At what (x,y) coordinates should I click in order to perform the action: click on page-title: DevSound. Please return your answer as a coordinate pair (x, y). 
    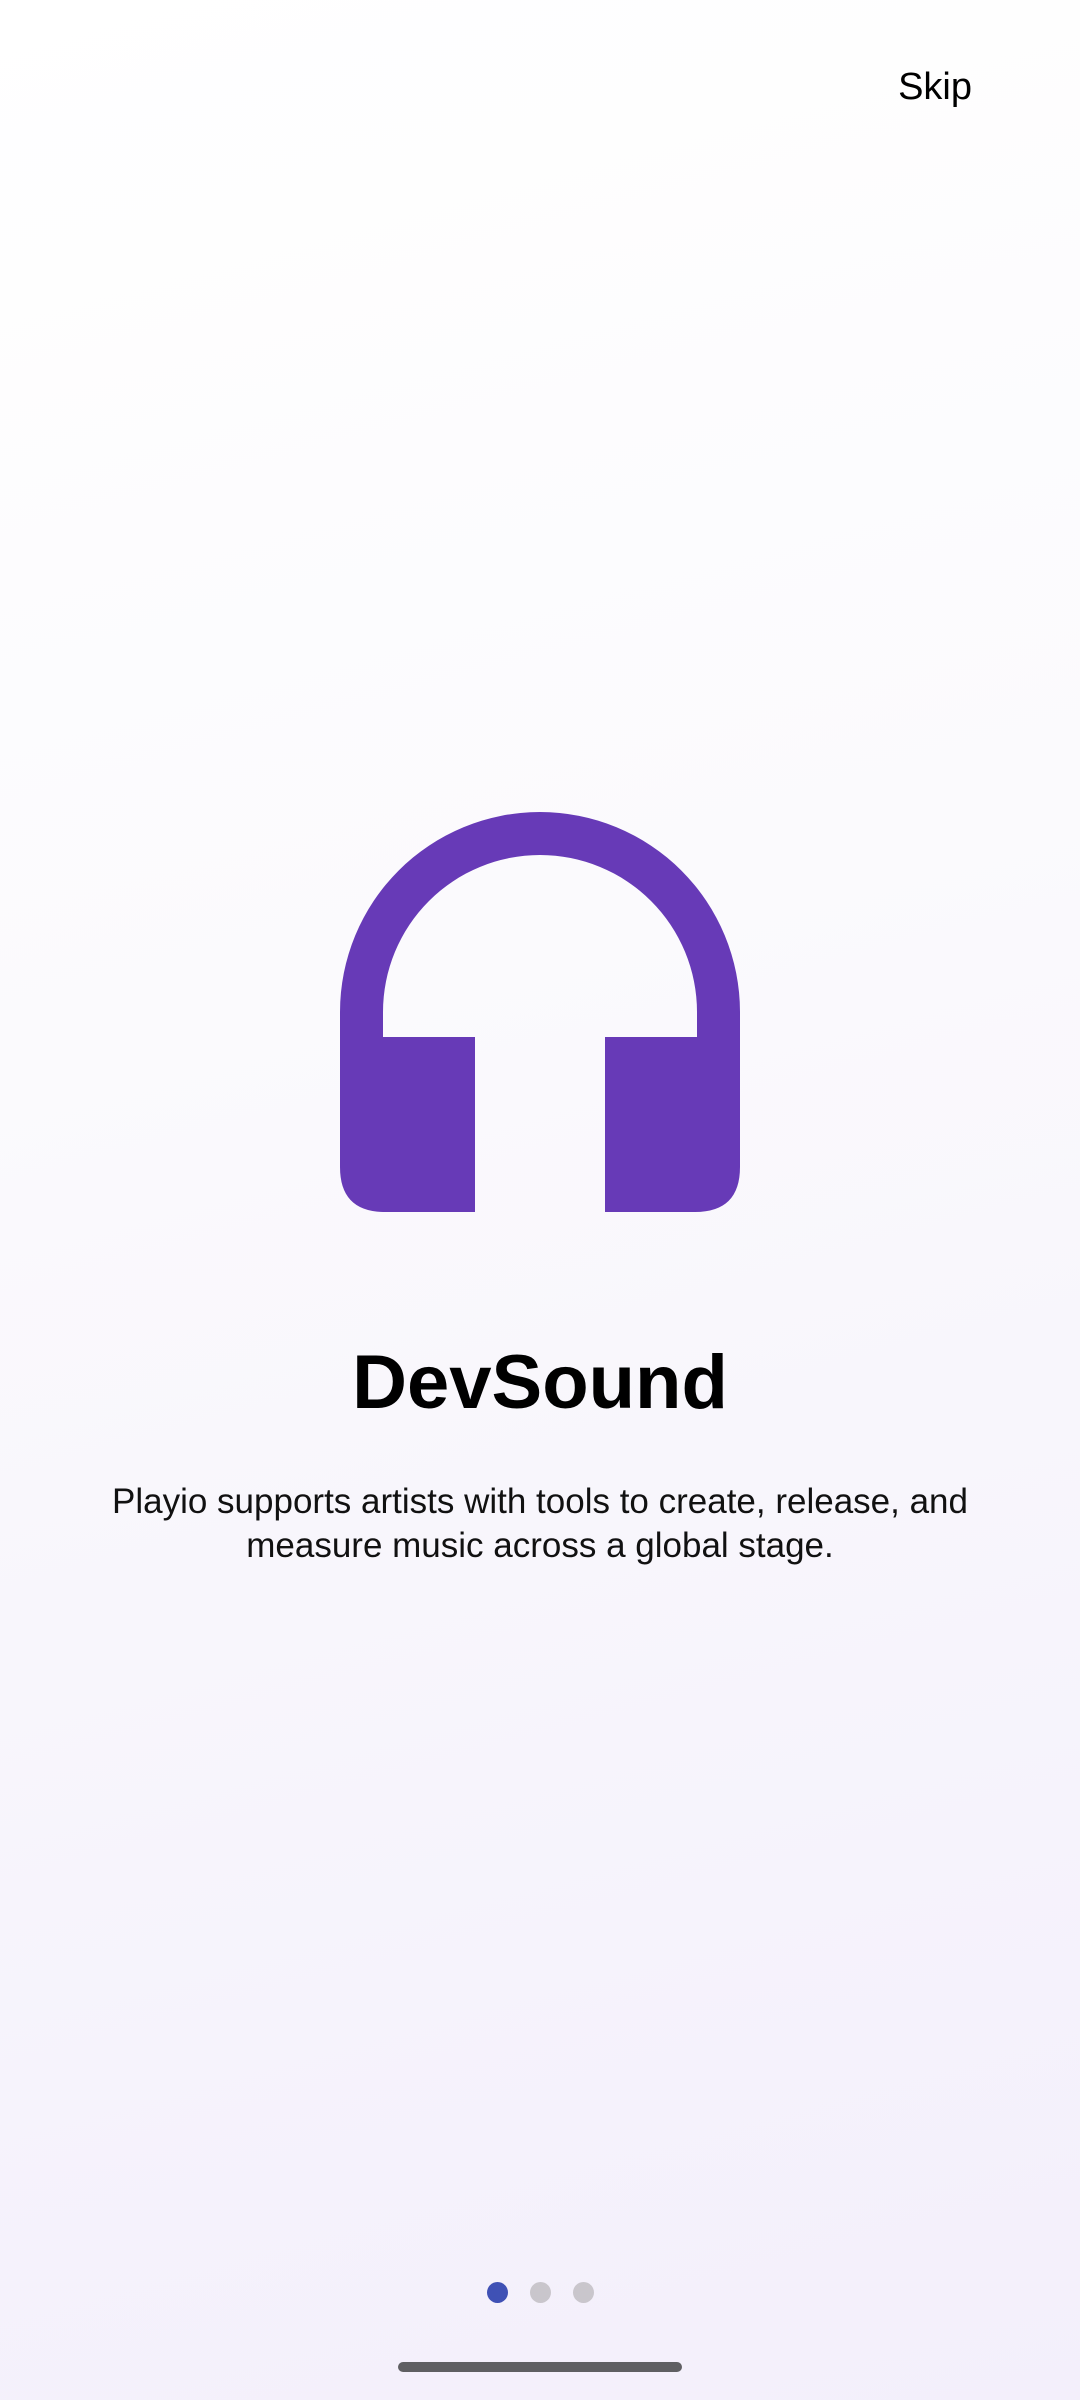
    Looking at the image, I should click on (540, 1382).